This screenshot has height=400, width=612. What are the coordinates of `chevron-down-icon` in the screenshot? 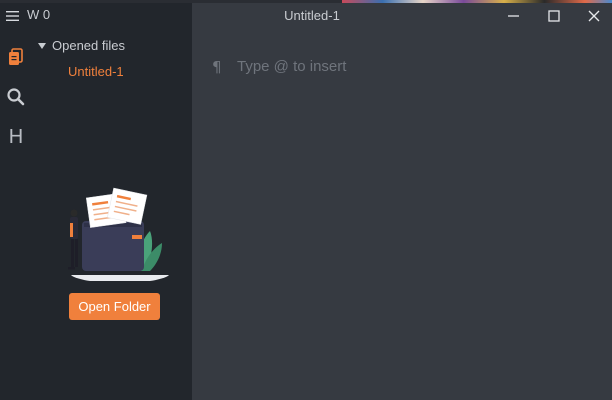 It's located at (42, 45).